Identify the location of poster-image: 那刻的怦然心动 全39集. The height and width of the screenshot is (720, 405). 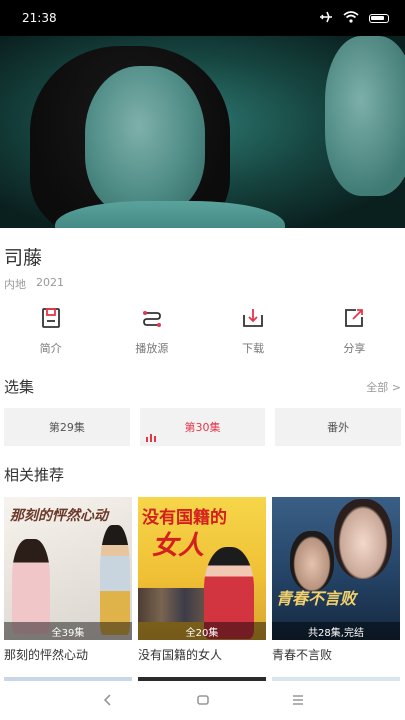
(68, 568).